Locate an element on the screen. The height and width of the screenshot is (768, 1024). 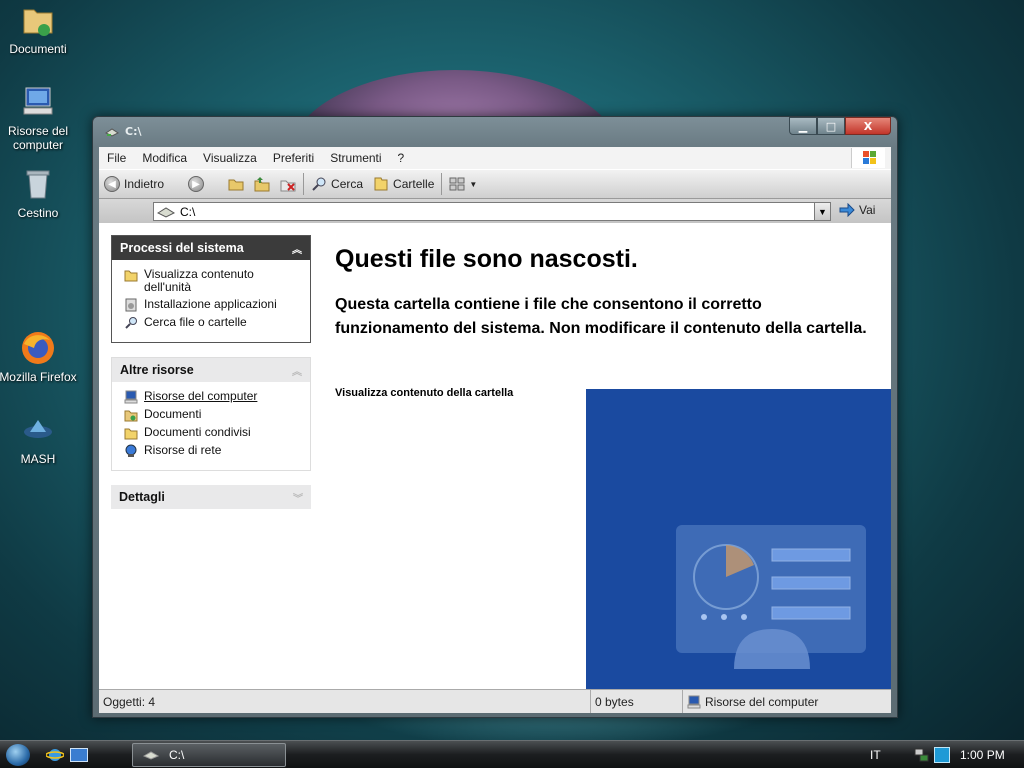
menu-preferiti: Preferiti is located at coordinates (293, 158).